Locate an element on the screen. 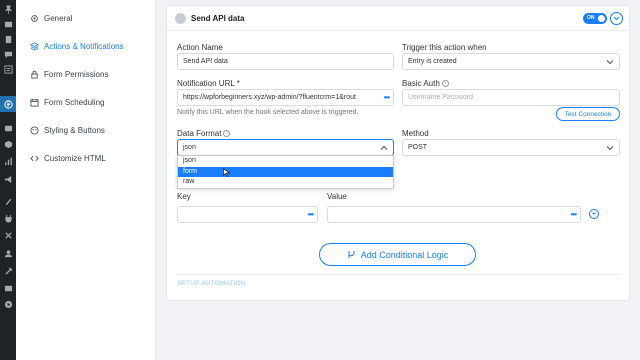 The height and width of the screenshot is (360, 640). card-header: Send API data ON is located at coordinates (398, 18).